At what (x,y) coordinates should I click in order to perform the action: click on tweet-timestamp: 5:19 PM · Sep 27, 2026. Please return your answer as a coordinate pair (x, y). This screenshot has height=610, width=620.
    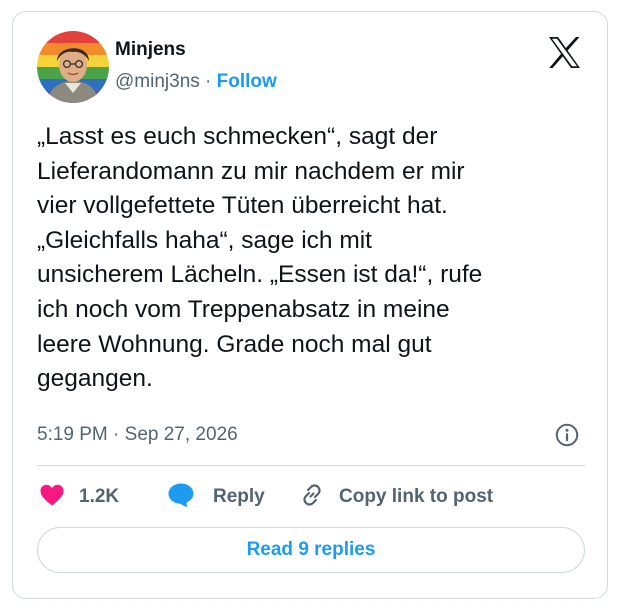
    Looking at the image, I should click on (137, 435).